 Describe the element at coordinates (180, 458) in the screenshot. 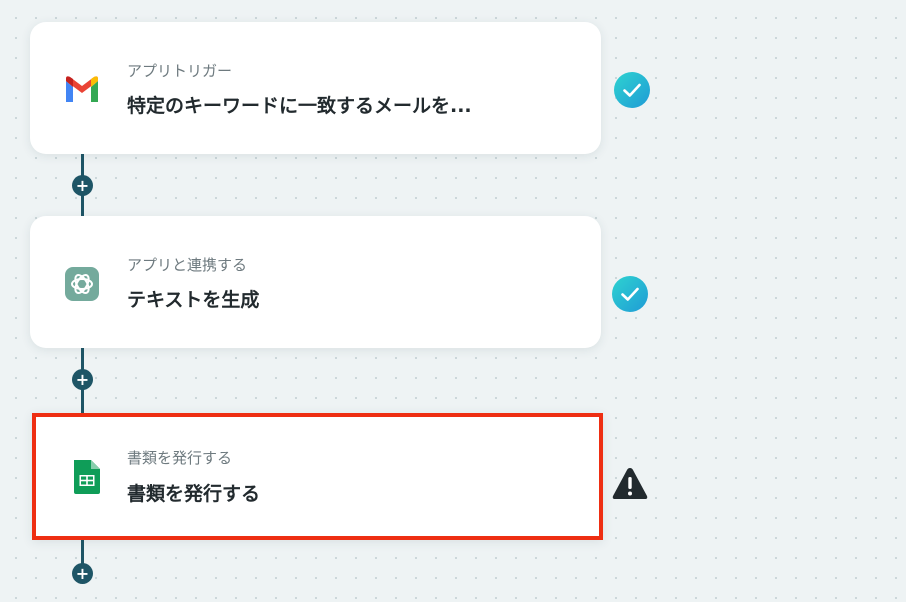

I see `step-subtitle: 書類を発行する` at that location.